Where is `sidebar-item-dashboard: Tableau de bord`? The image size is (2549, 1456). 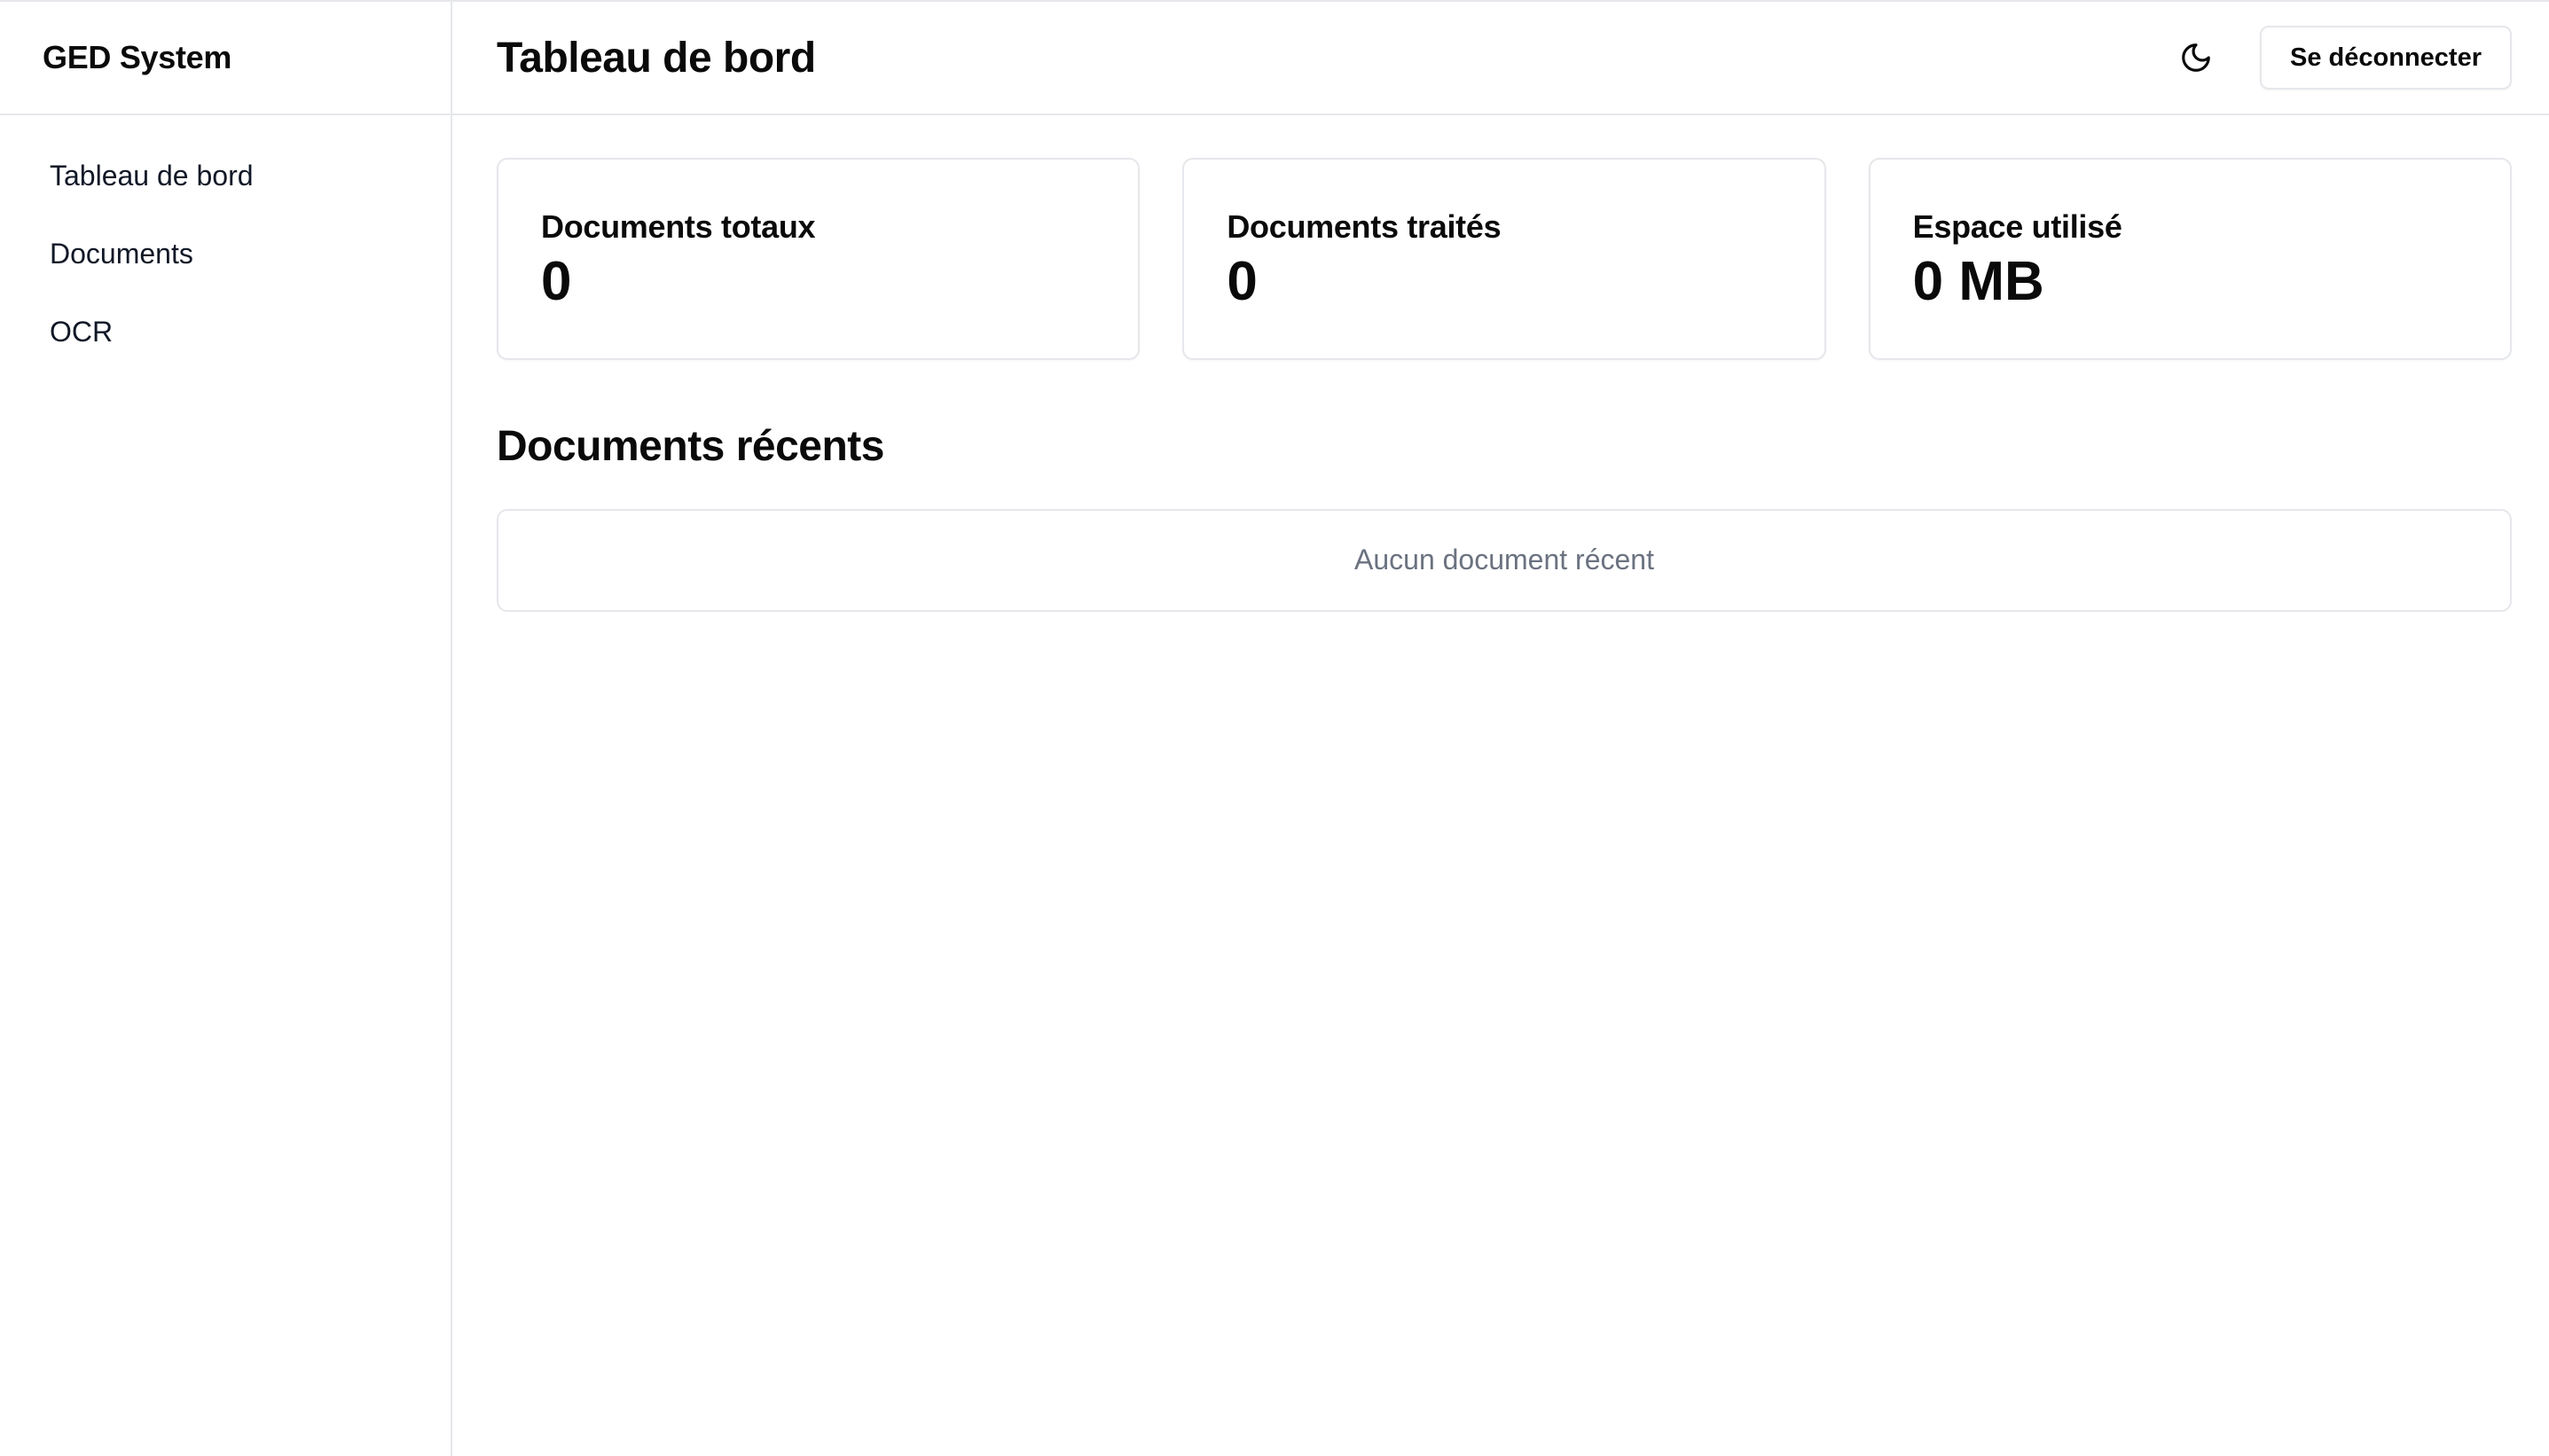 sidebar-item-dashboard: Tableau de bord is located at coordinates (225, 176).